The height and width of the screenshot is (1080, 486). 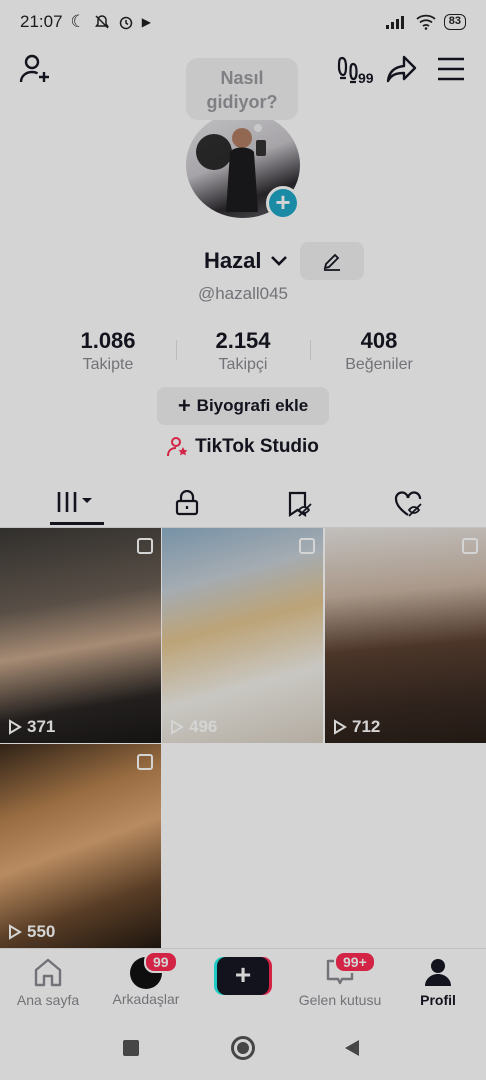 What do you see at coordinates (283, 203) in the screenshot?
I see `add-story-button: +` at bounding box center [283, 203].